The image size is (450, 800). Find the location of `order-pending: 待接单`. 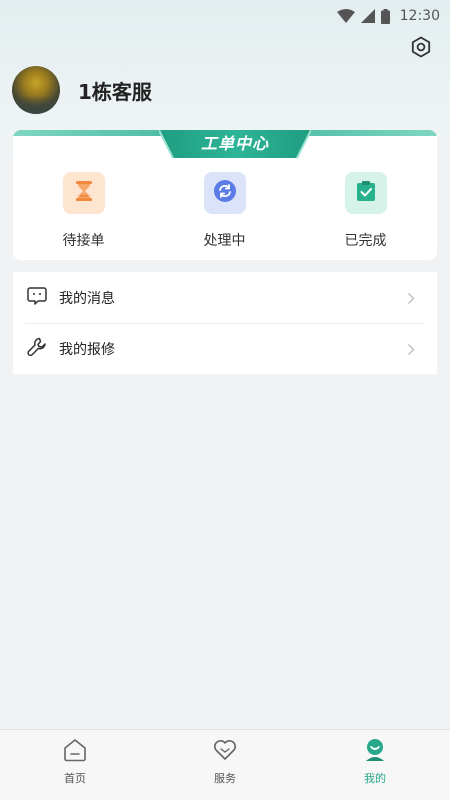

order-pending: 待接单 is located at coordinates (83, 211).